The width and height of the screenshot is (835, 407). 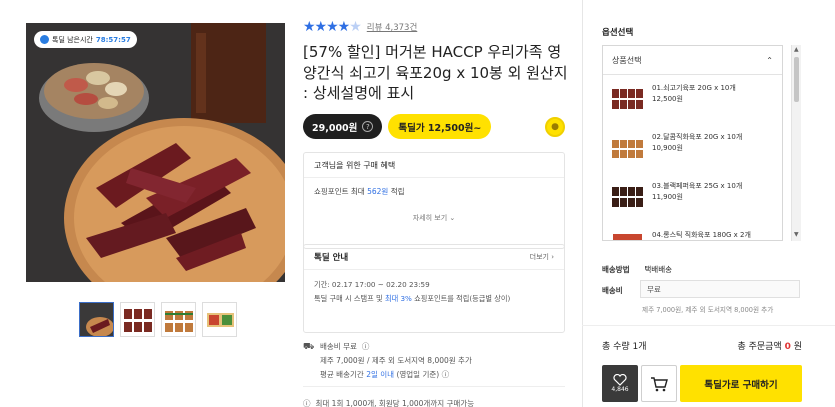 I want to click on chevron-right-icon: ›, so click(x=552, y=257).